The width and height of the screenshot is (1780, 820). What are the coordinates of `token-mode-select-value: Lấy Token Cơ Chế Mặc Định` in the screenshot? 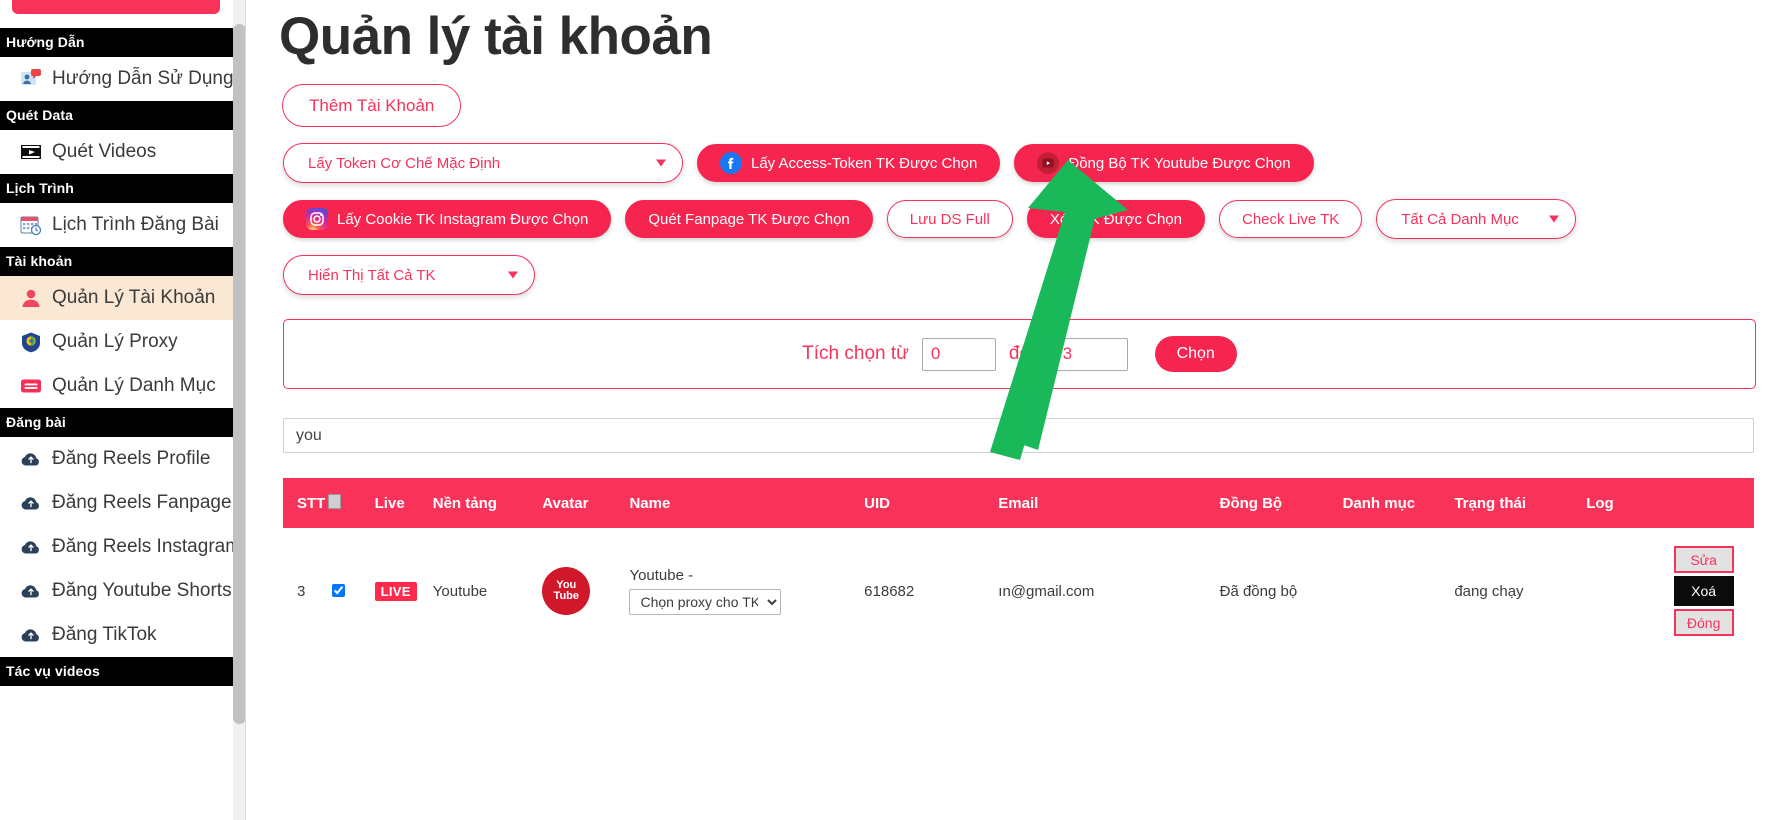 It's located at (404, 163).